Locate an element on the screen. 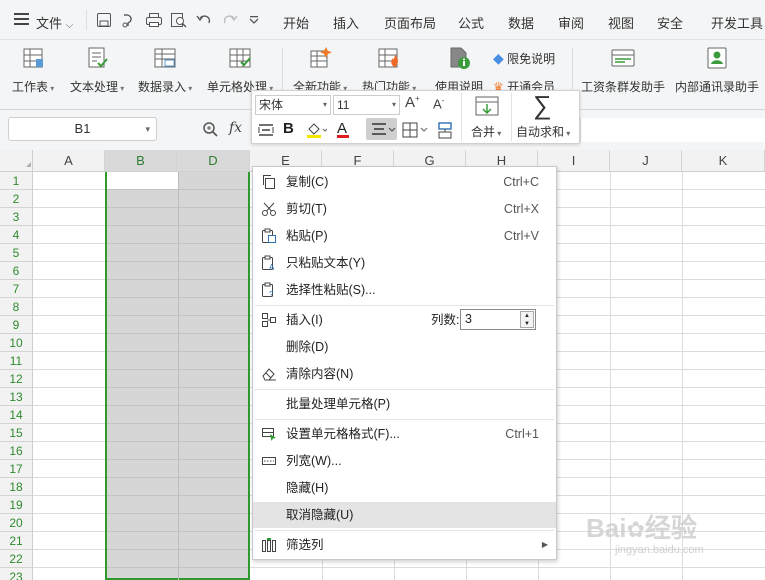 This screenshot has height=580, width=765. border-icon is located at coordinates (415, 131).